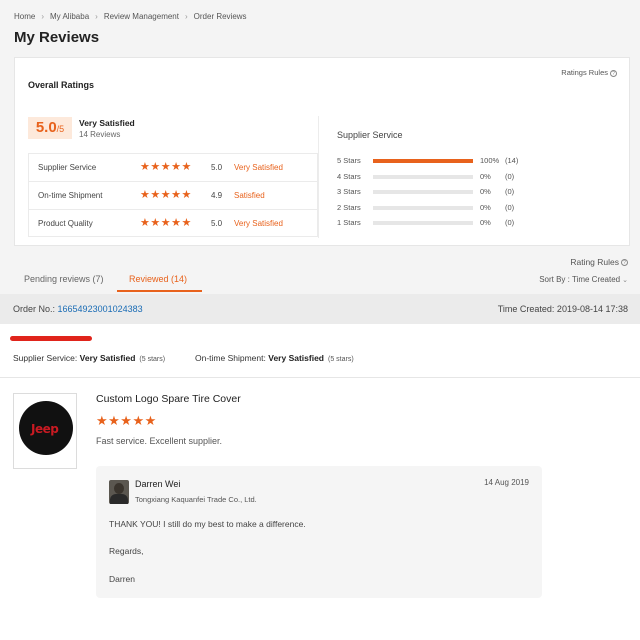 The image size is (640, 640). Describe the element at coordinates (46, 127) in the screenshot. I see `overall-score: 5.0` at that location.